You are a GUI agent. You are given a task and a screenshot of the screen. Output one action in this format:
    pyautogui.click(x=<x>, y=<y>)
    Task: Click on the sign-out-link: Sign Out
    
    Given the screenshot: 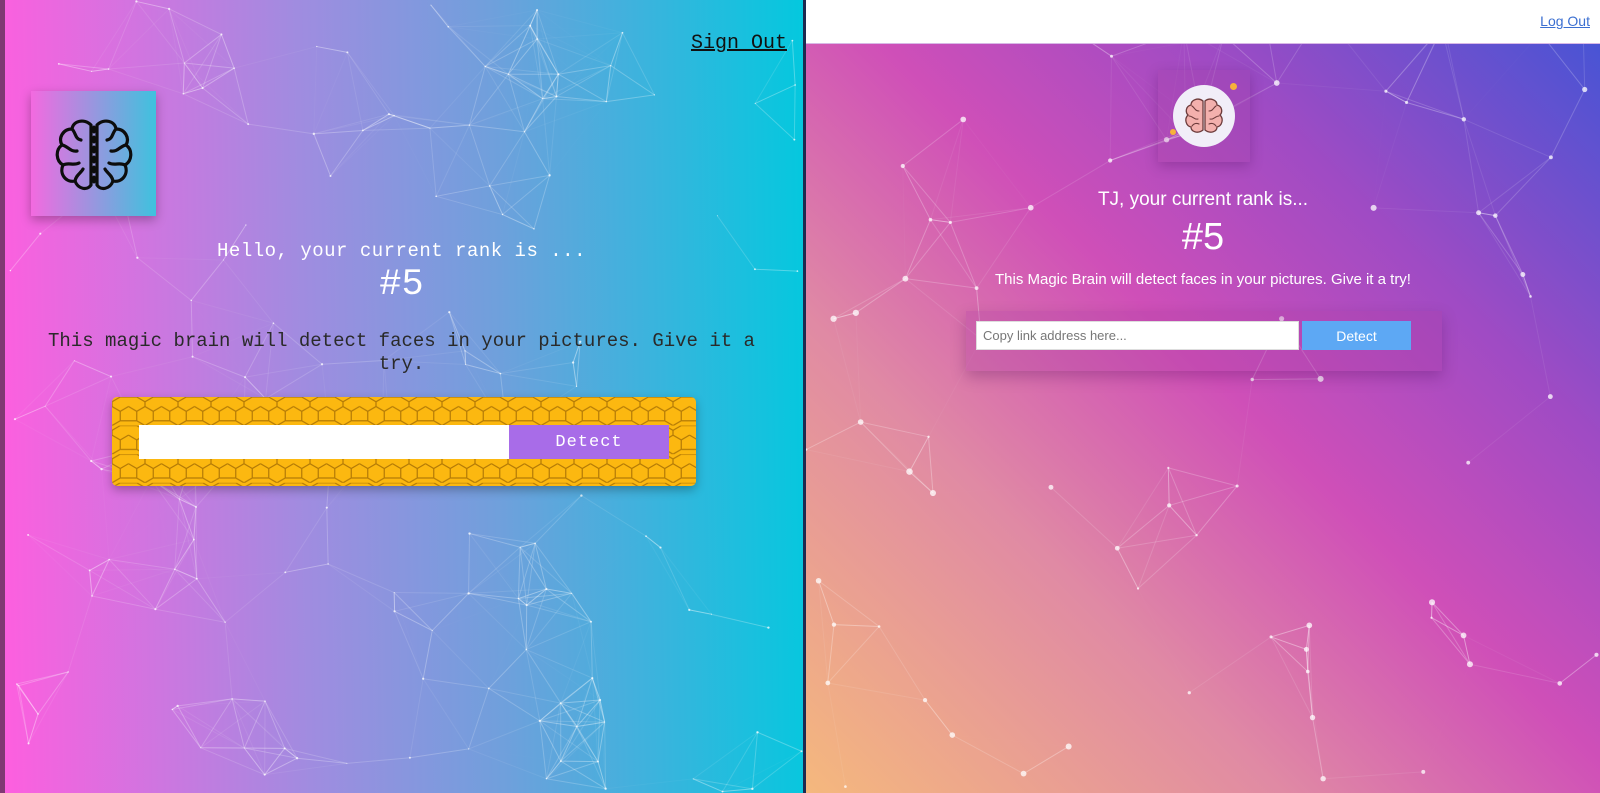 What is the action you would take?
    pyautogui.click(x=739, y=43)
    